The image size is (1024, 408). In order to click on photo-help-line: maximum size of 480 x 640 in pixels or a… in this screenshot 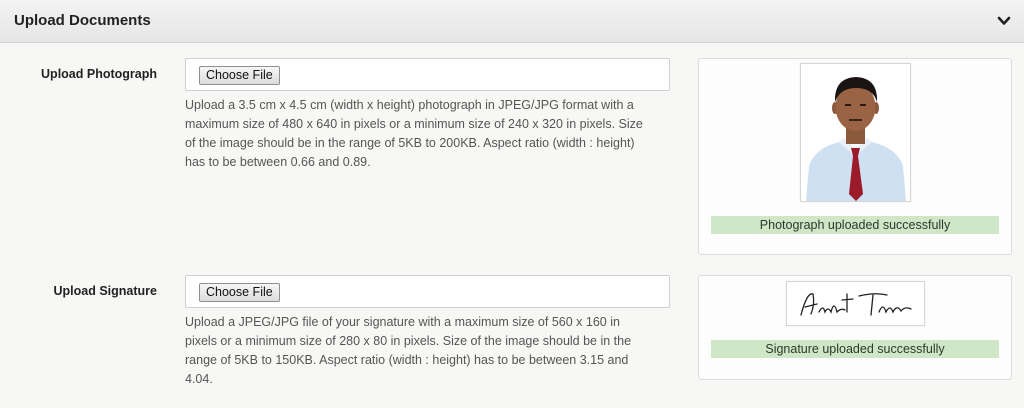, I will do `click(414, 124)`.